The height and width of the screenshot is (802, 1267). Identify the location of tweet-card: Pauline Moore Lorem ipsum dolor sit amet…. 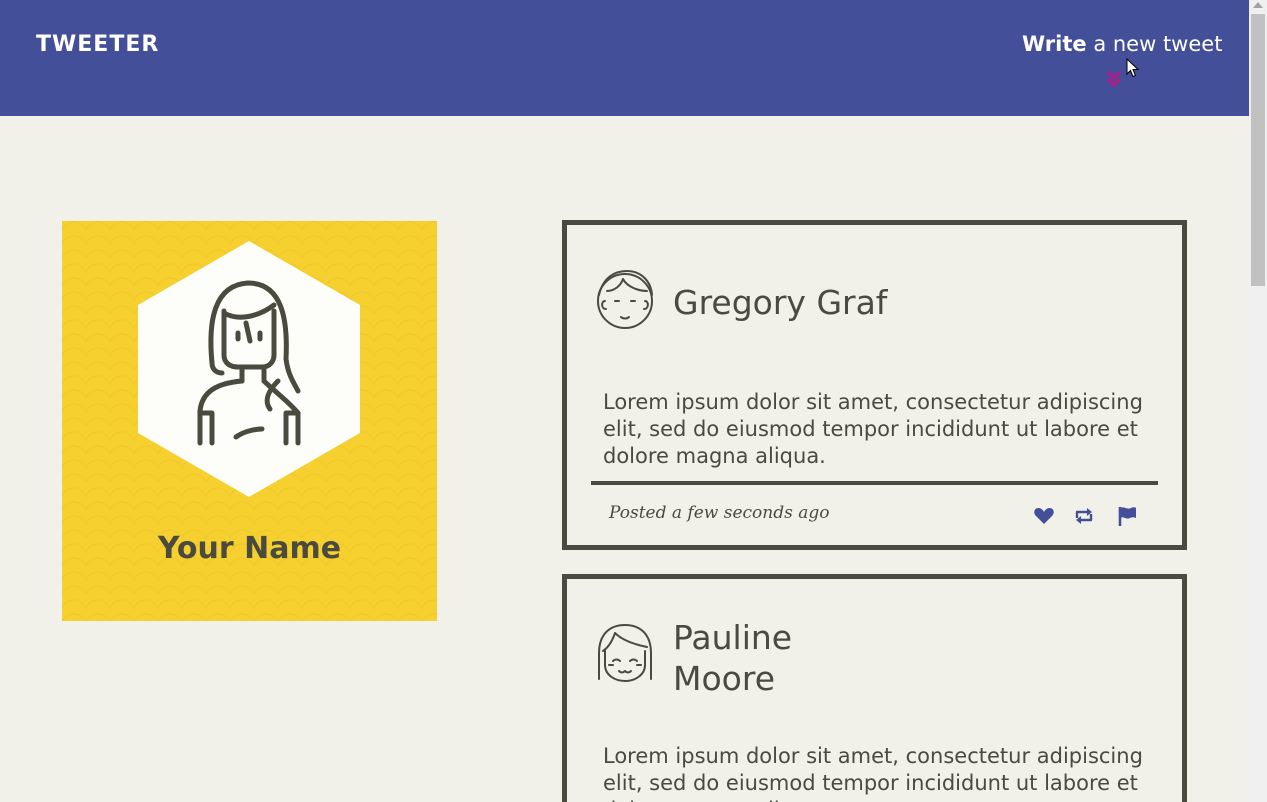
(874, 688).